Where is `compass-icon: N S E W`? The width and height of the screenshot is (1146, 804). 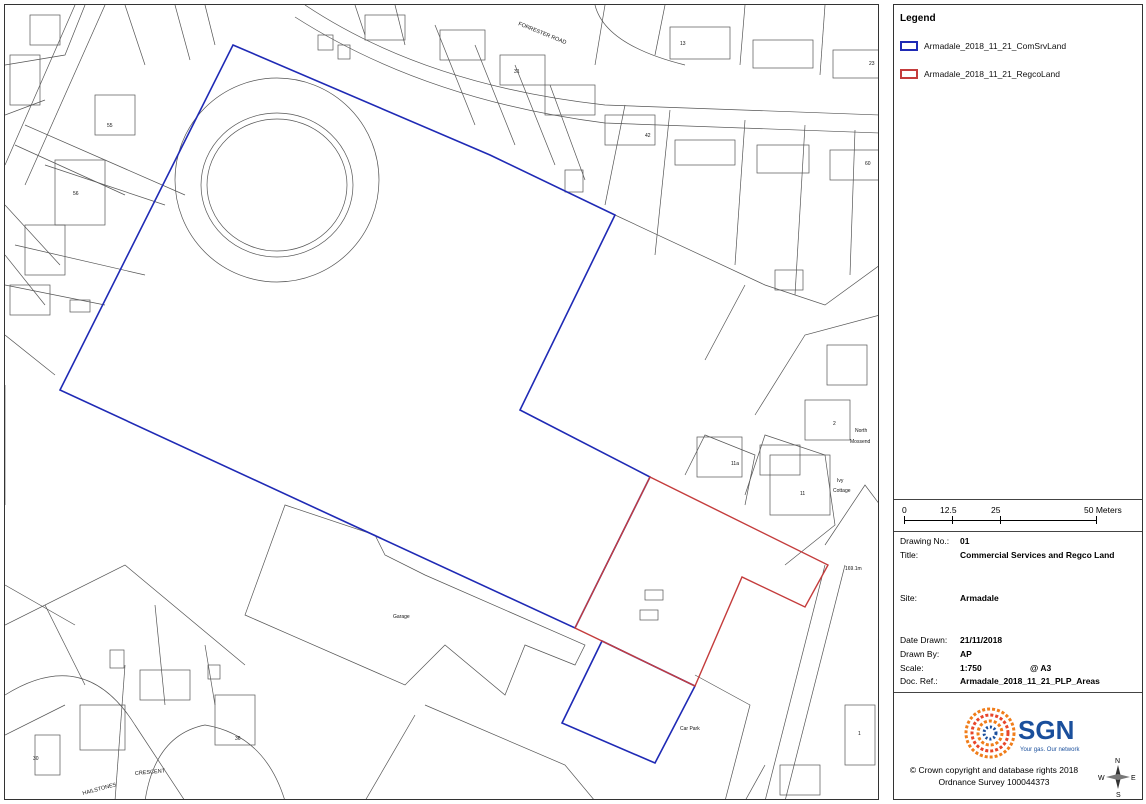 compass-icon: N S E W is located at coordinates (1117, 778).